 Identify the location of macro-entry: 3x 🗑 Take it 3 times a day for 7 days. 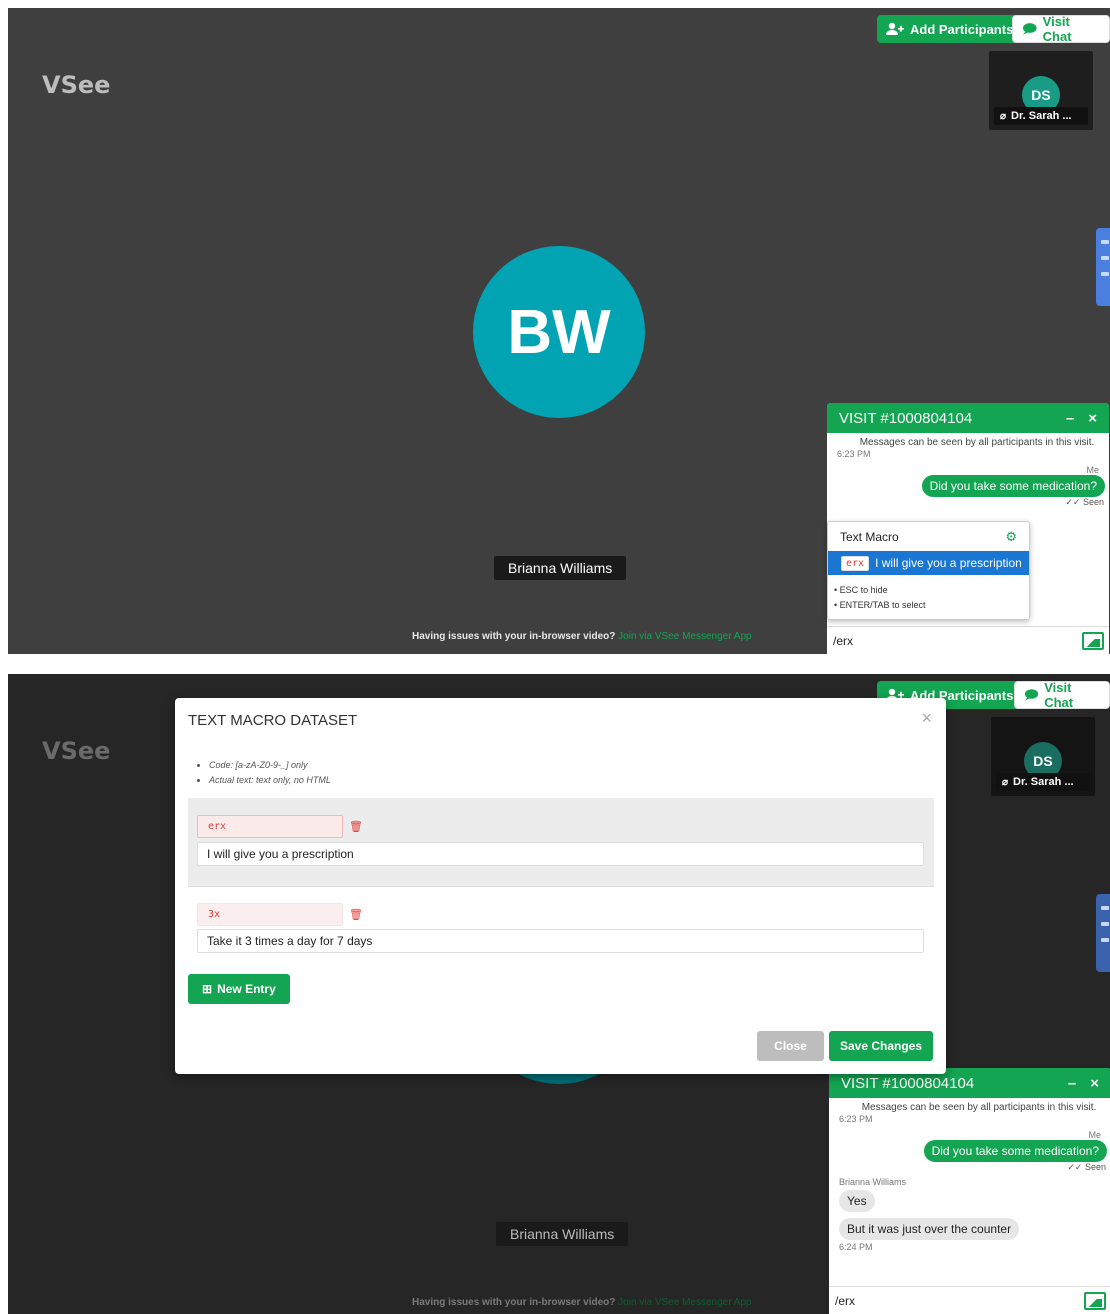
(561, 925).